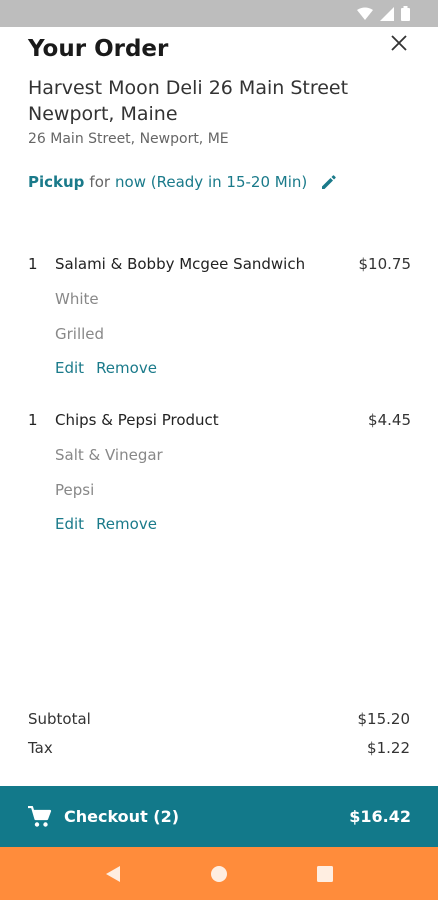 This screenshot has width=438, height=900. I want to click on signal-icon, so click(387, 13).